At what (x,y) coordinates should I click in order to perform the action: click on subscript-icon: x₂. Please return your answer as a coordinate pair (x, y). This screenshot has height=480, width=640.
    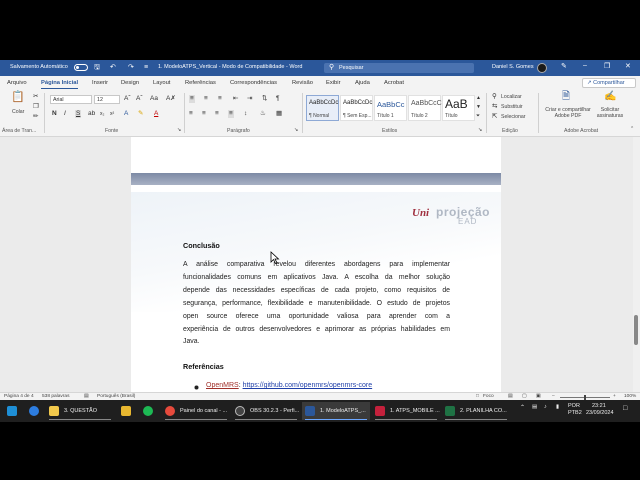
    Looking at the image, I should click on (102, 114).